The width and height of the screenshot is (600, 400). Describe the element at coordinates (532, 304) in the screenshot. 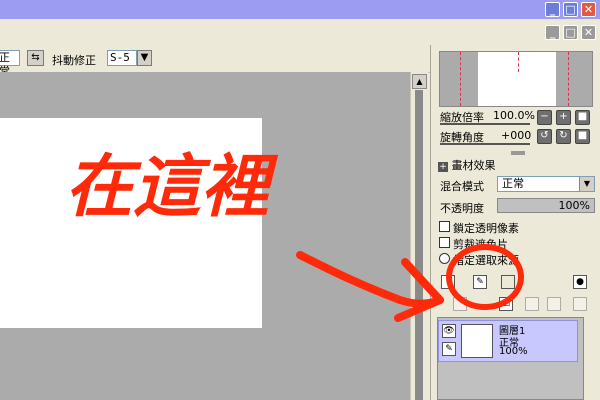

I see `clear-layer-icon` at that location.